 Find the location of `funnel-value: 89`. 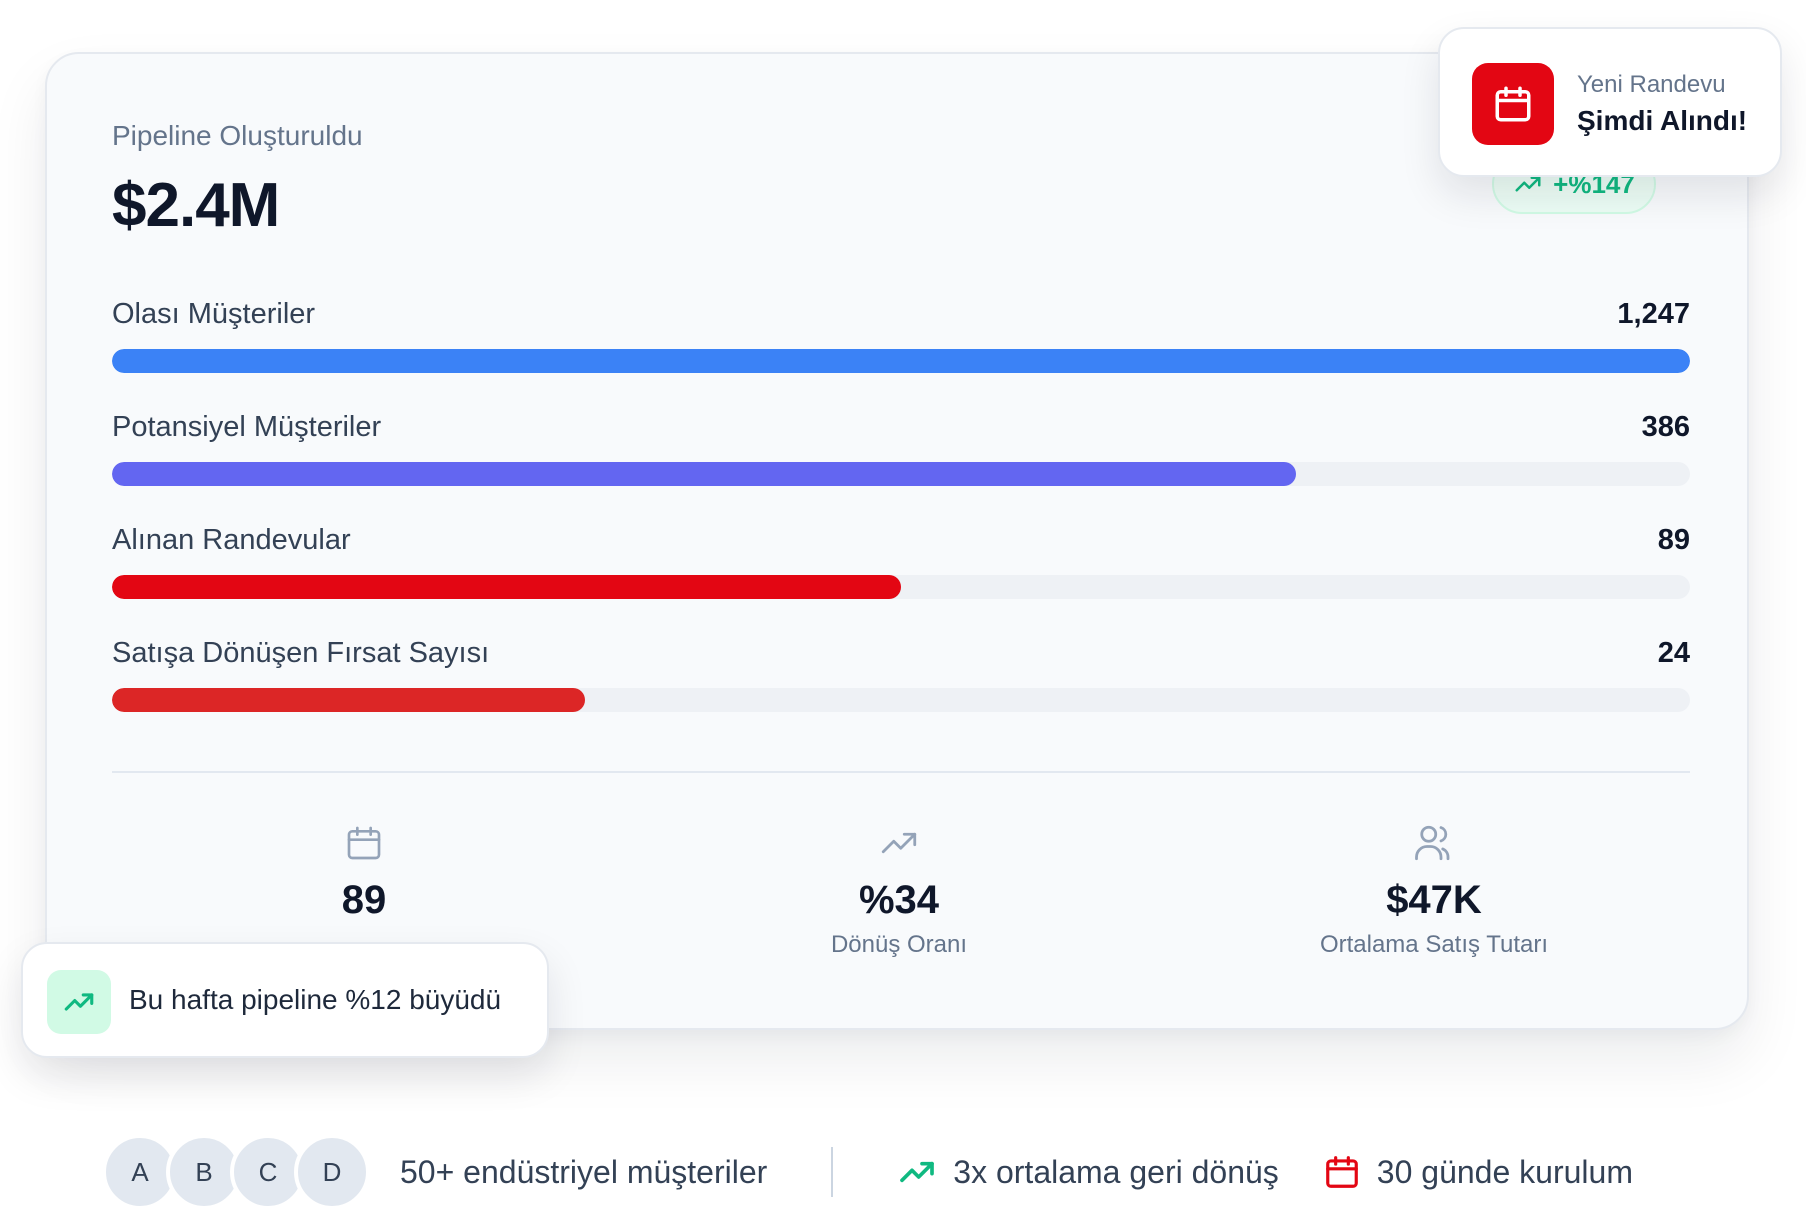

funnel-value: 89 is located at coordinates (1673, 539).